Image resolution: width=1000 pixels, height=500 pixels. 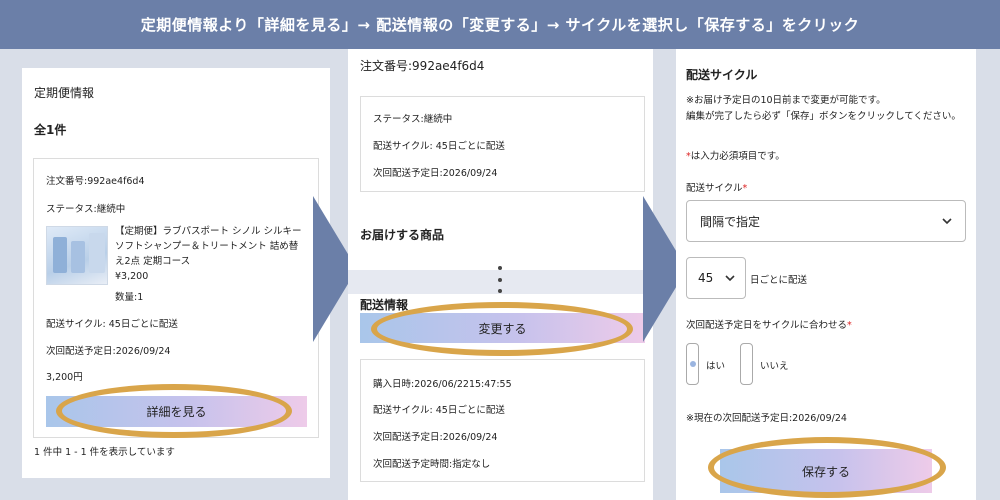 What do you see at coordinates (746, 364) in the screenshot?
I see `radio-no` at bounding box center [746, 364].